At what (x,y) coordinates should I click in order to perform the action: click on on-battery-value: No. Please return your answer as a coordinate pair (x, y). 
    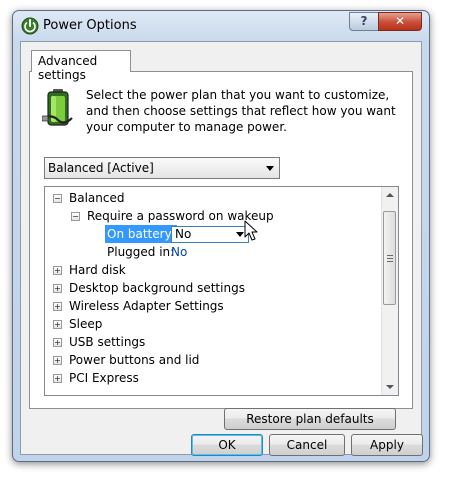
    Looking at the image, I should click on (183, 234).